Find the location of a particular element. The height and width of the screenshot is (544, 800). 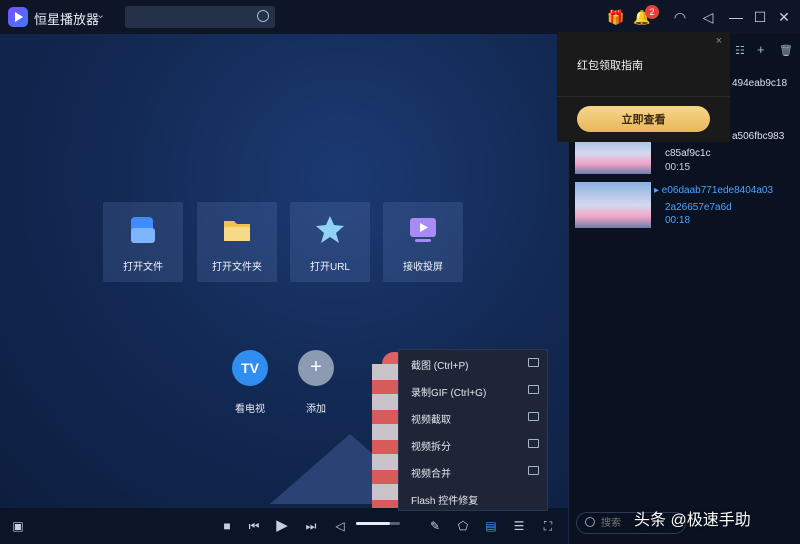

search-box is located at coordinates (200, 17).